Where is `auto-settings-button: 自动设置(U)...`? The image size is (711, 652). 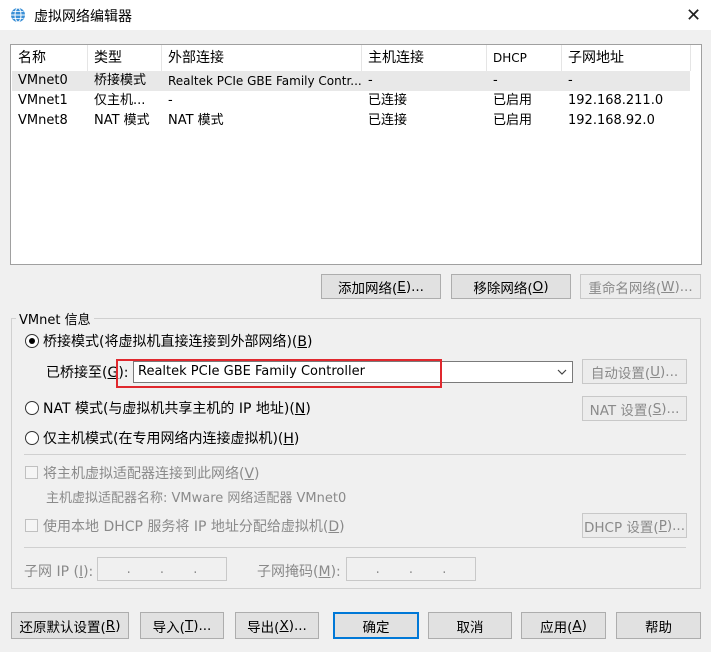 auto-settings-button: 自动设置(U)... is located at coordinates (634, 371).